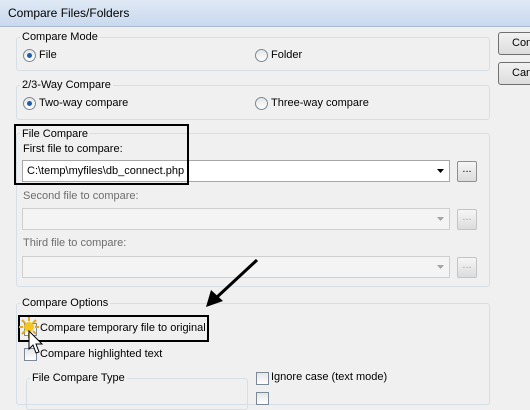  What do you see at coordinates (265, 13) in the screenshot?
I see `title-bar: Compare Files/Folders` at bounding box center [265, 13].